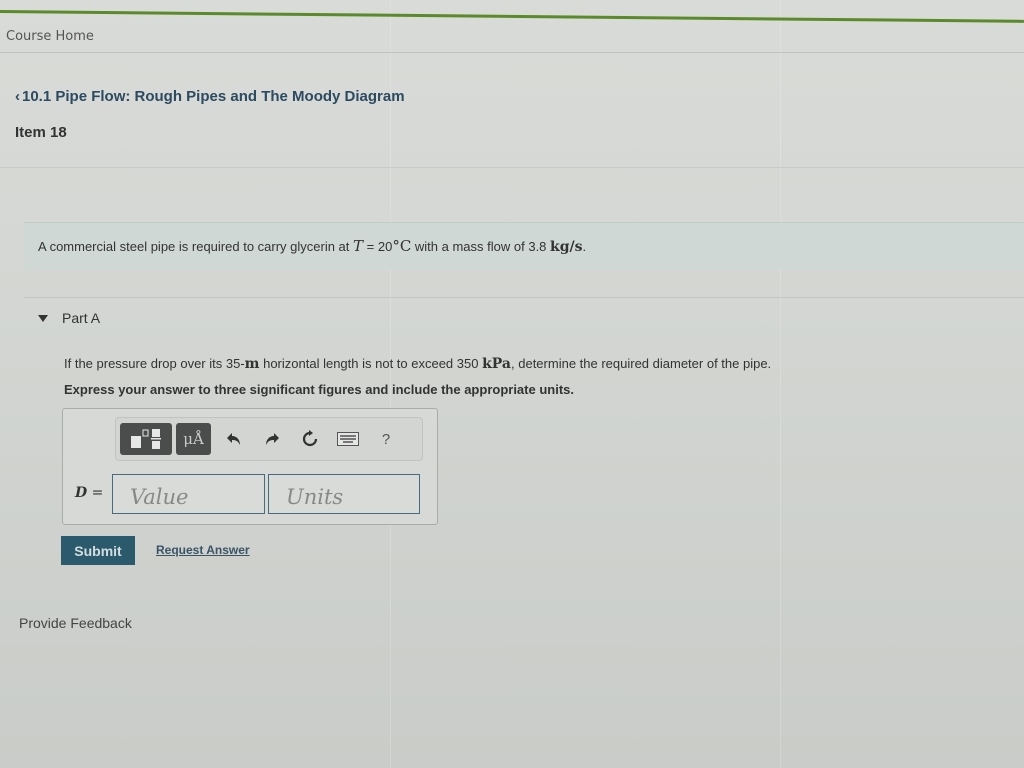  Describe the element at coordinates (95, 493) in the screenshot. I see `equals-sign: =` at that location.